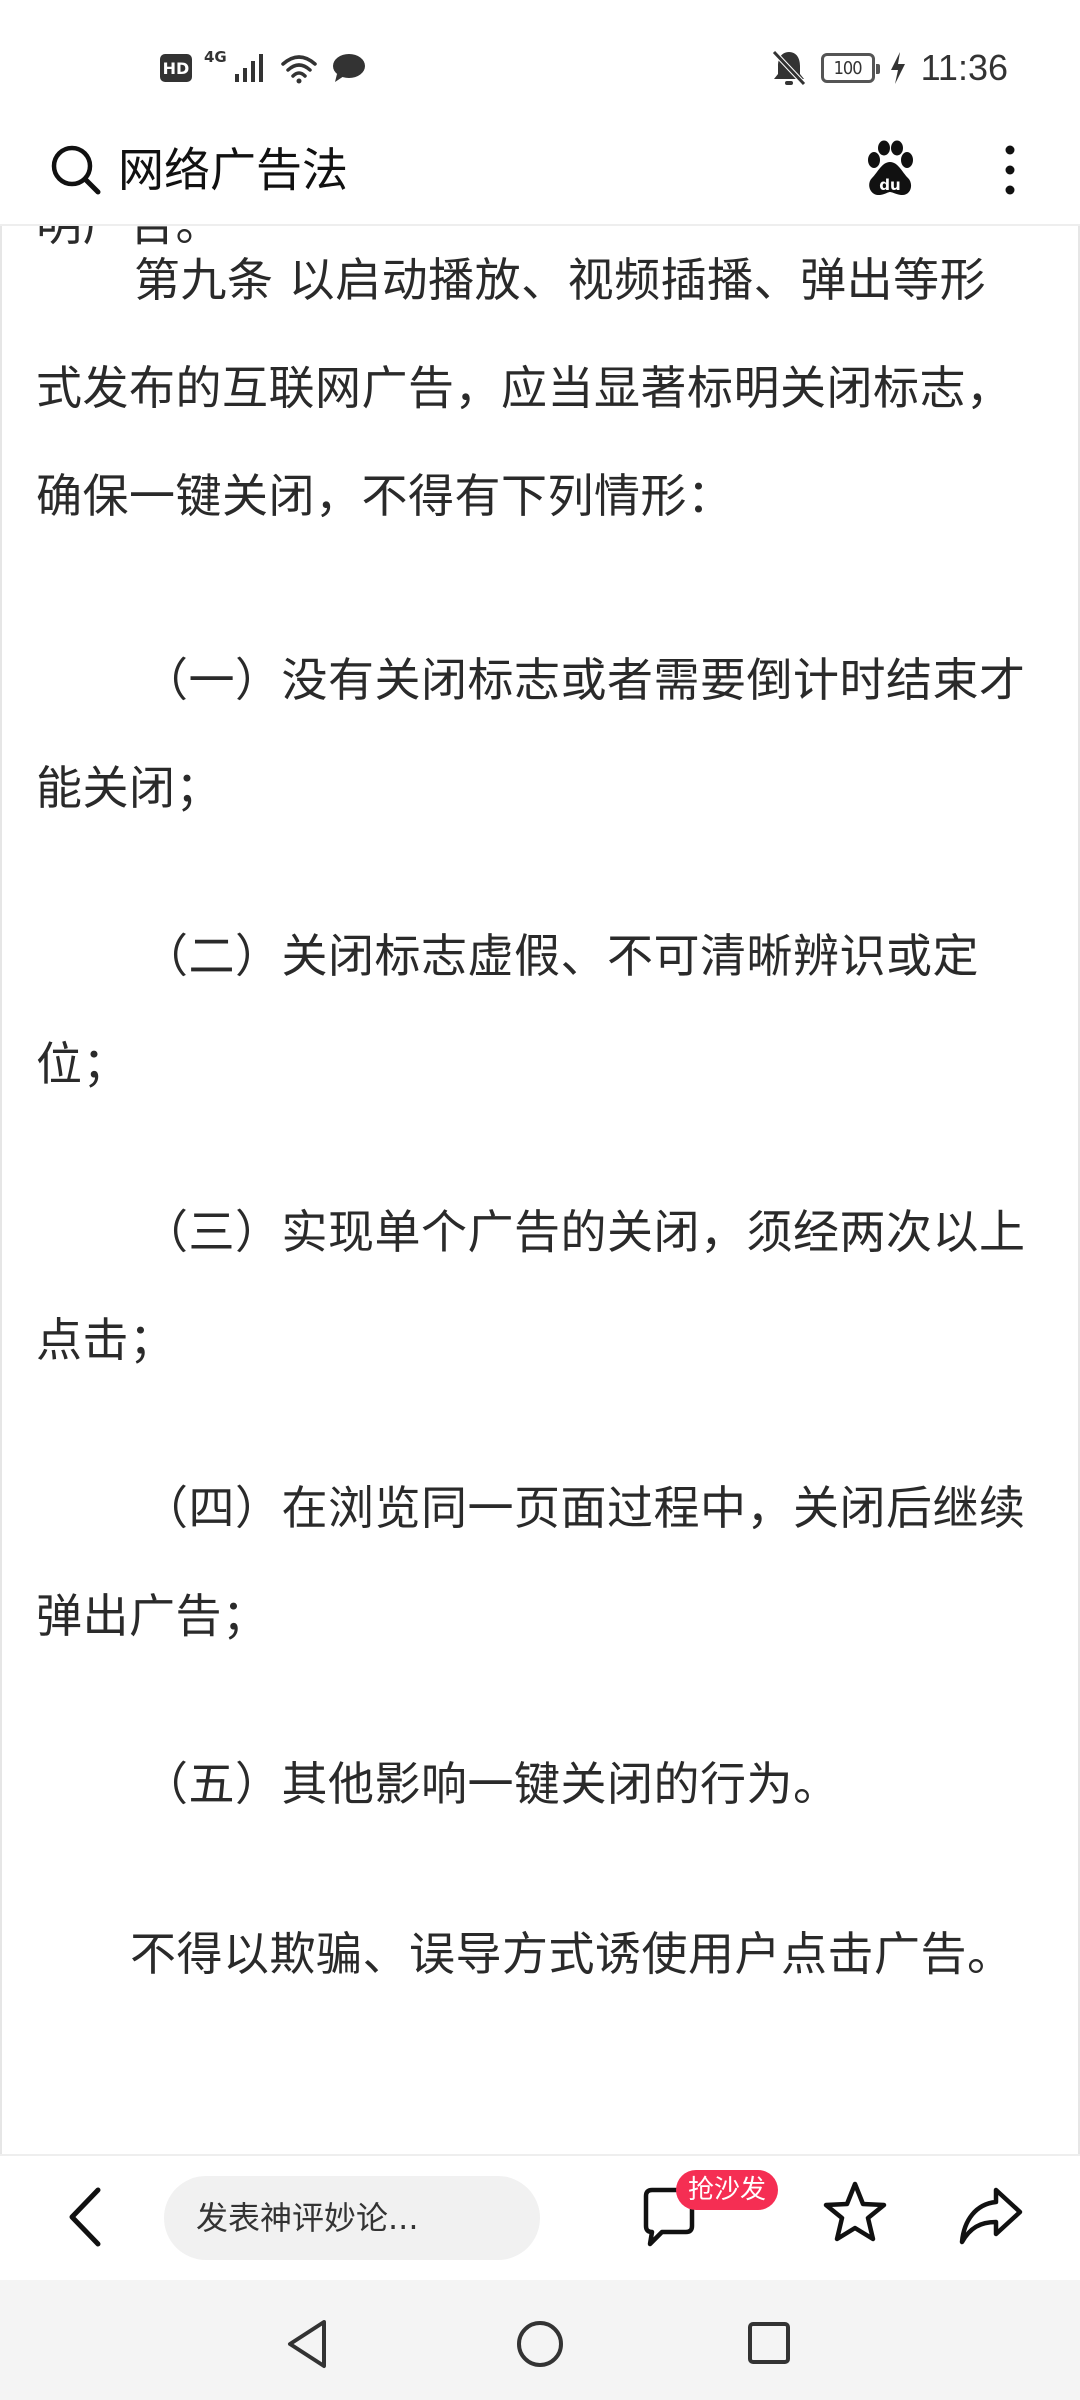 This screenshot has height=2400, width=1080. I want to click on charging-icon, so click(897, 68).